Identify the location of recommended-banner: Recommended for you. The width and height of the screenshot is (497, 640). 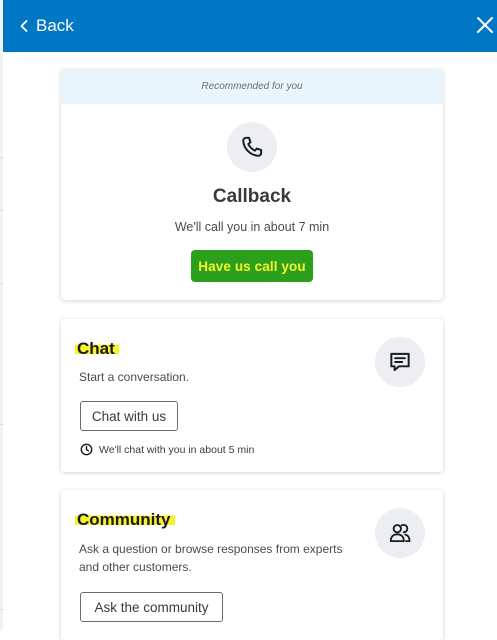
(252, 86).